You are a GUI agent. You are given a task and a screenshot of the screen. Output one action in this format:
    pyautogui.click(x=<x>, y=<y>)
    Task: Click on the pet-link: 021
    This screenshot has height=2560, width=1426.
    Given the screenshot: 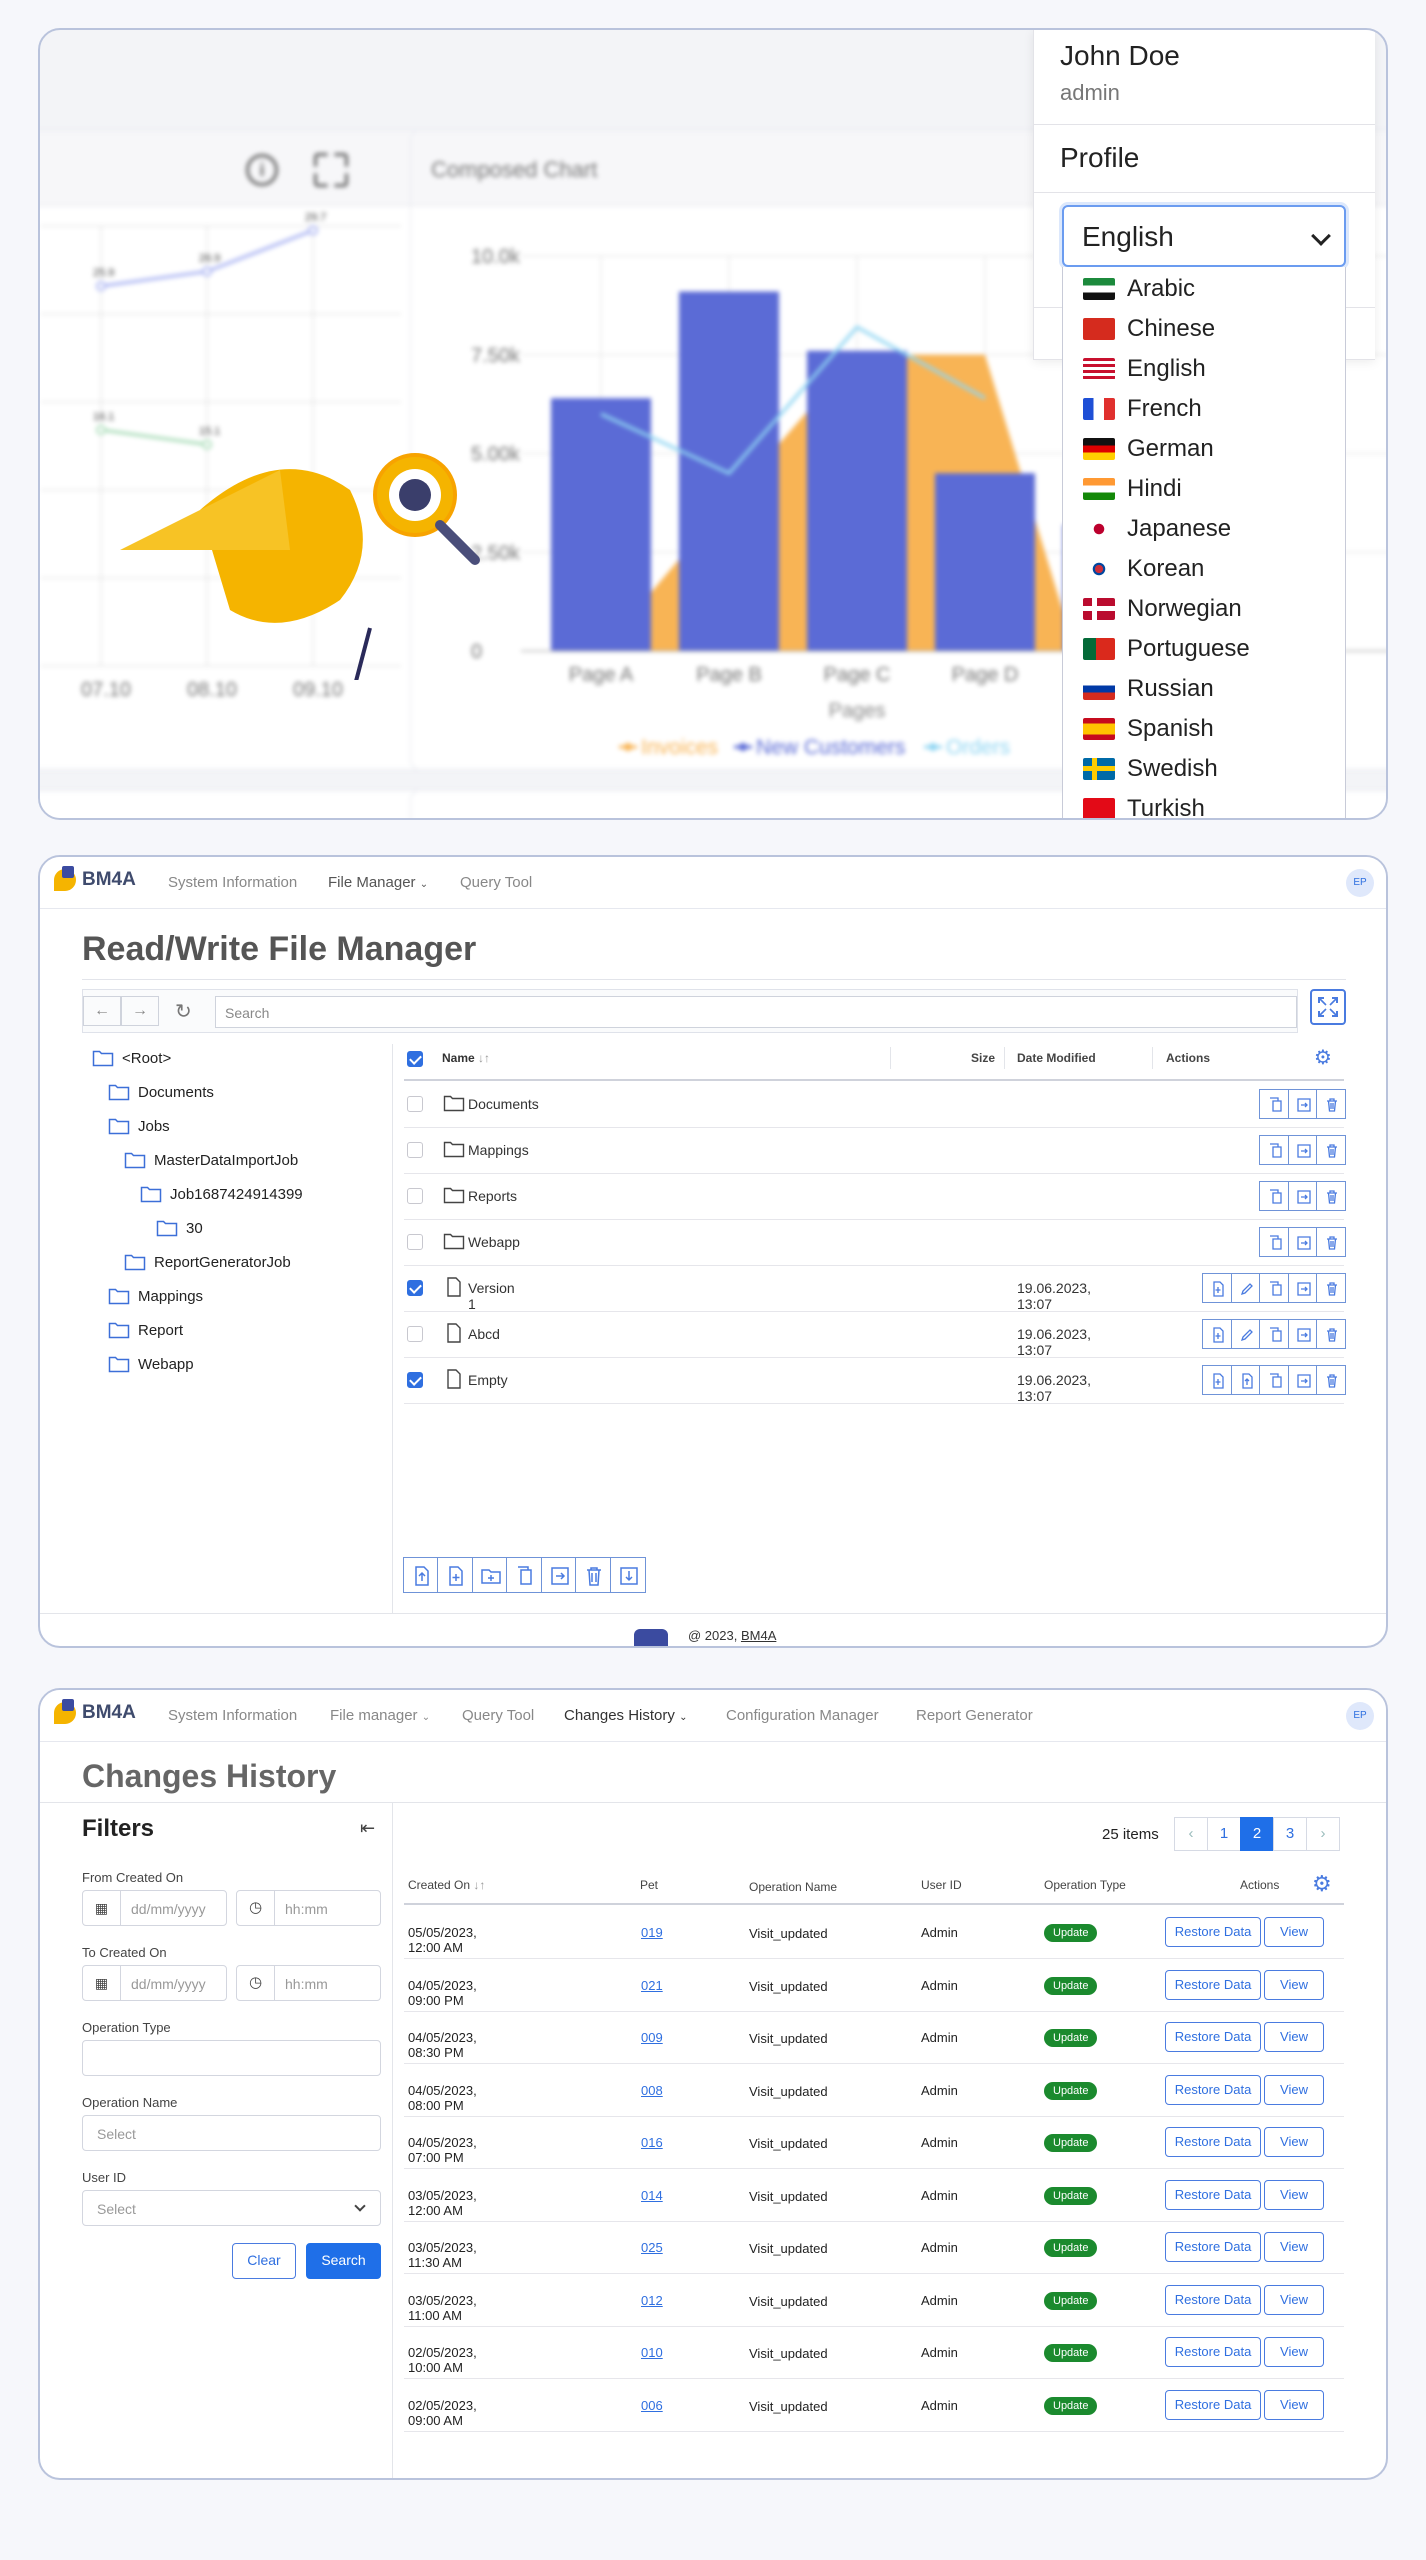 What is the action you would take?
    pyautogui.click(x=652, y=1985)
    